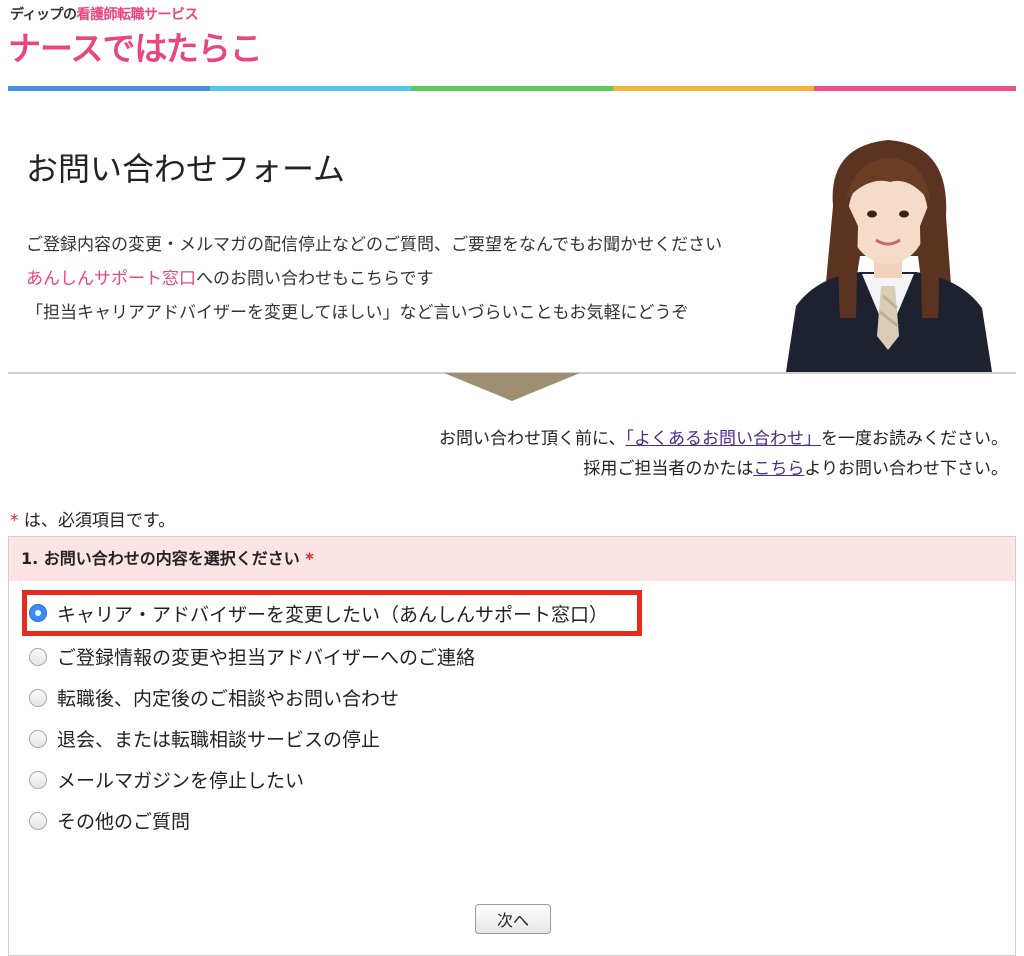 The width and height of the screenshot is (1024, 956). I want to click on option-withdraw: 退会、または転職相談サービスの停止, so click(522, 738).